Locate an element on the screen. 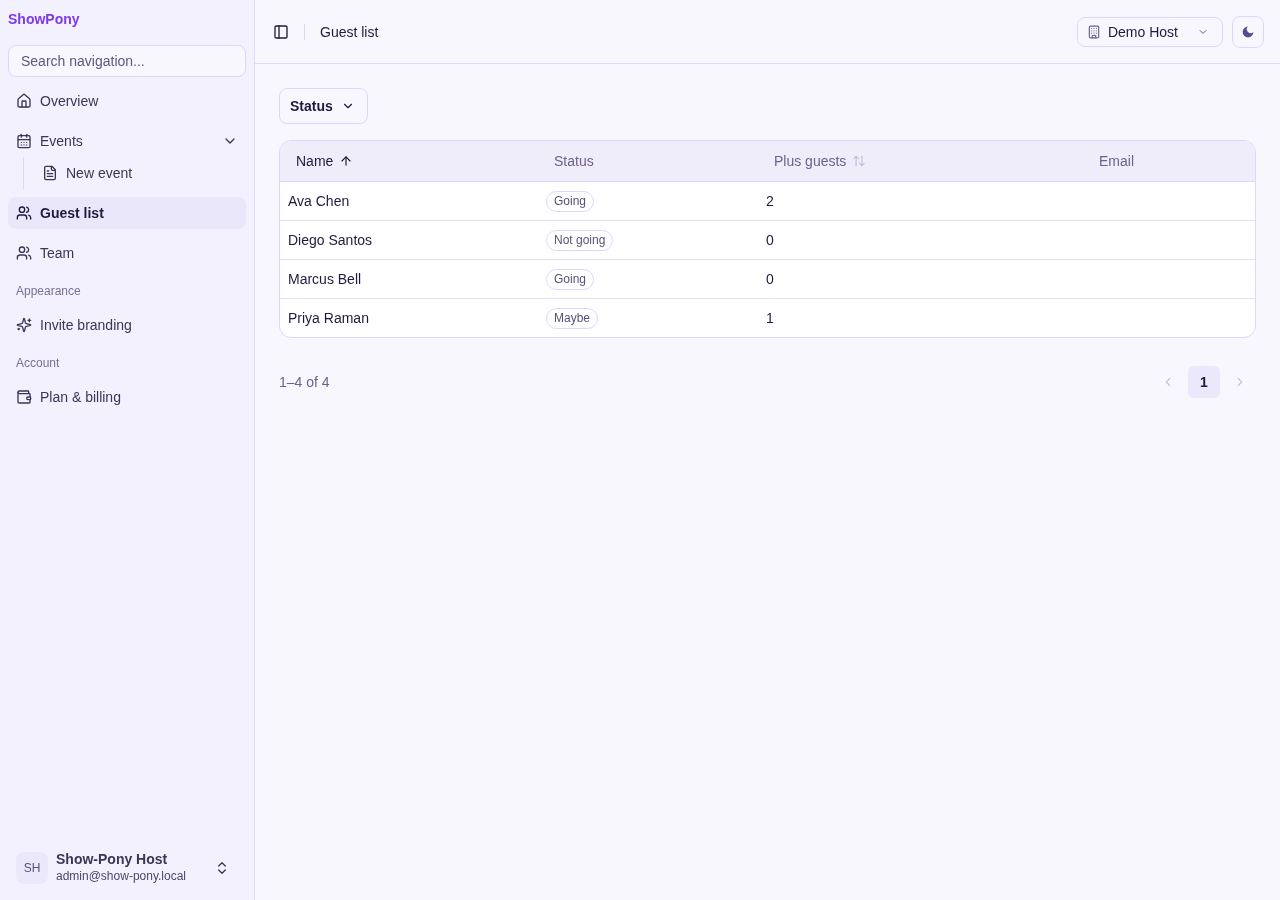  result-count: 1–4 of 4 is located at coordinates (304, 382).